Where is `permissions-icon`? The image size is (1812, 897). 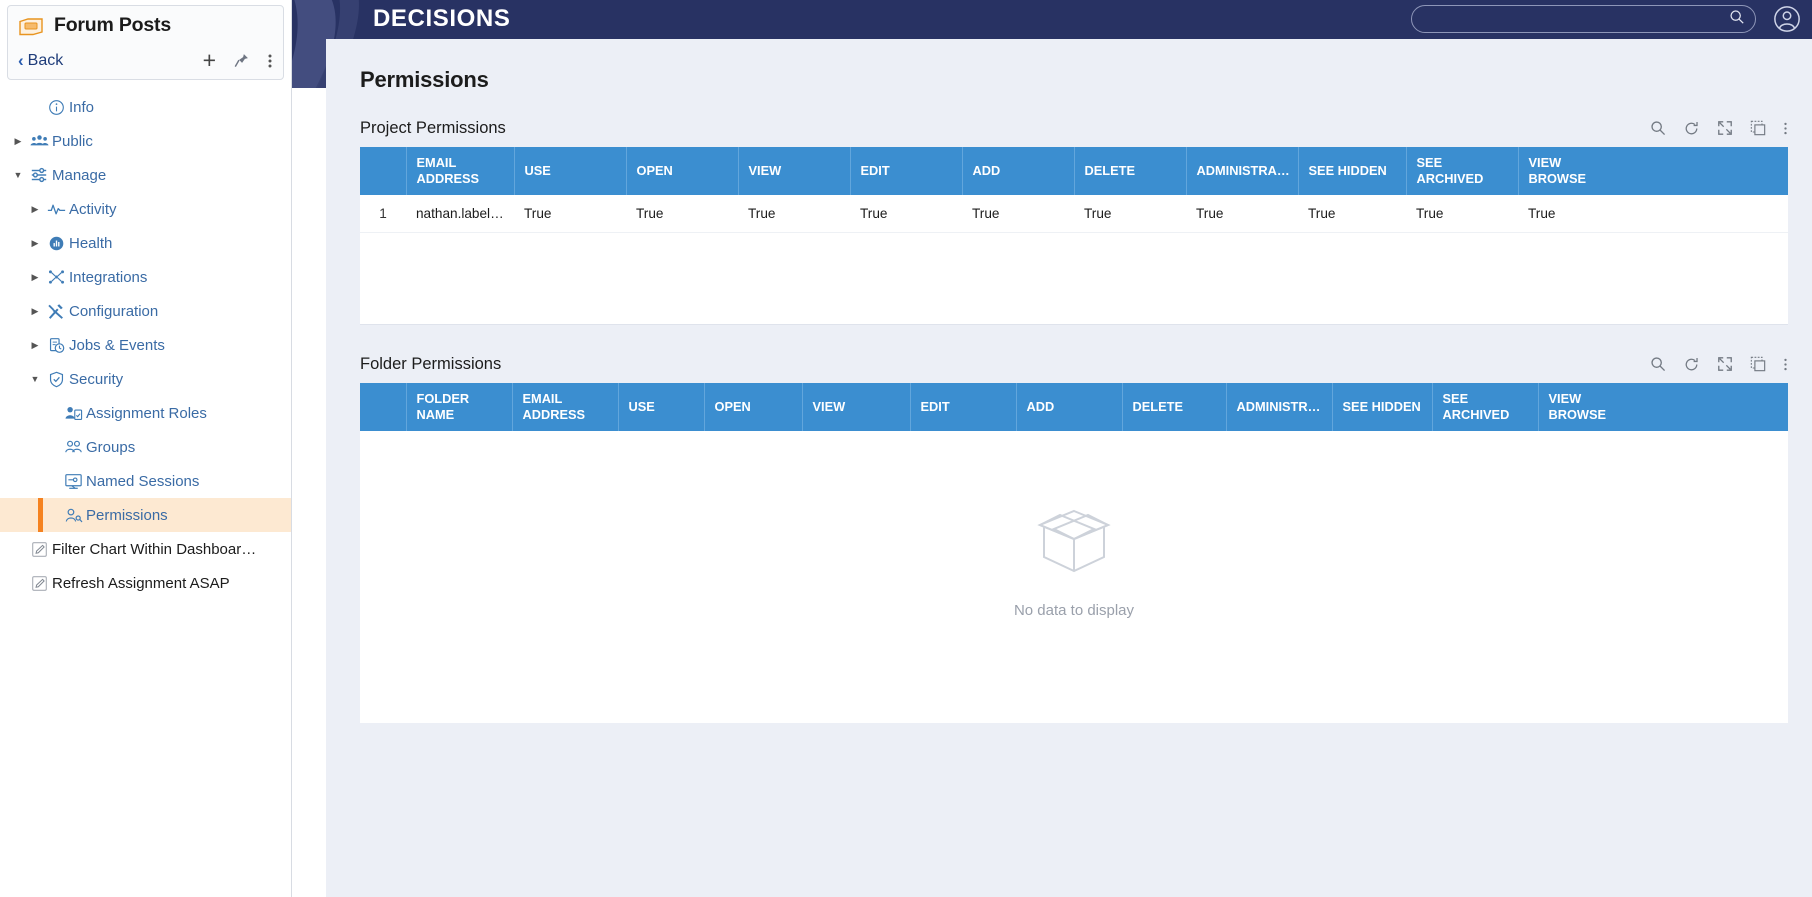
permissions-icon is located at coordinates (73, 515).